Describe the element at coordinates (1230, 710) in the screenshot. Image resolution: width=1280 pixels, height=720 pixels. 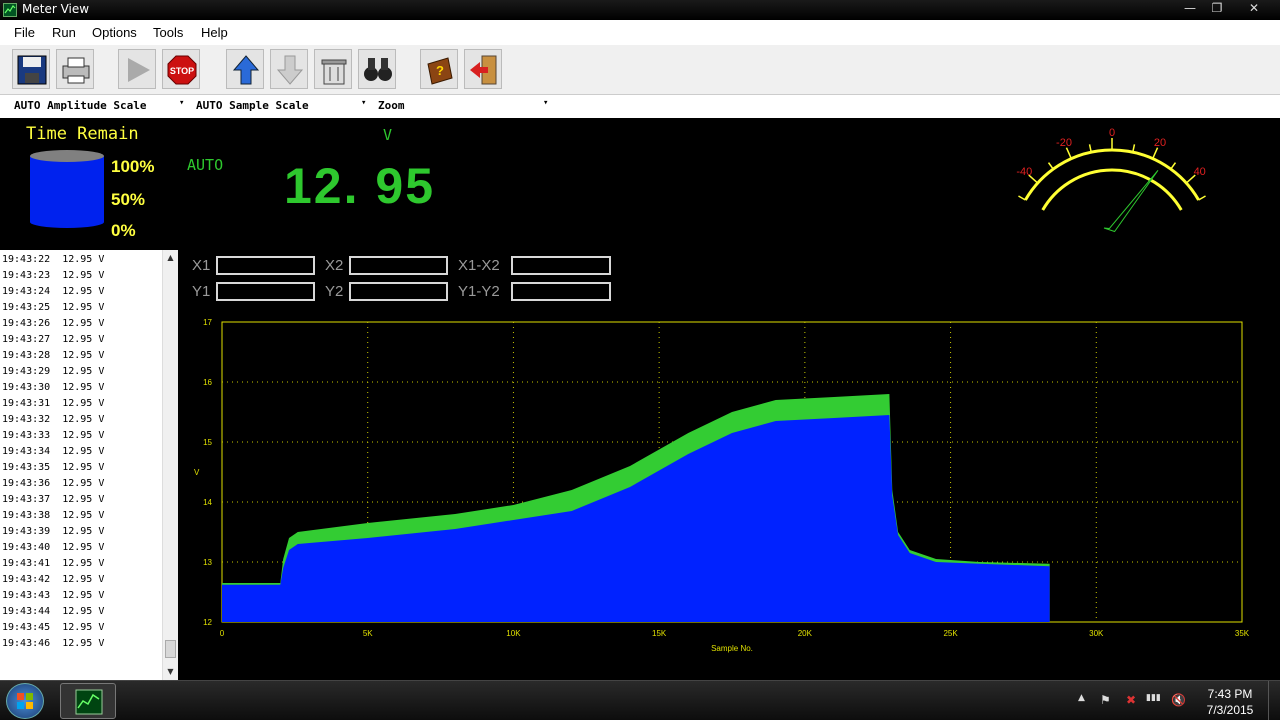
I see `clock-date: 7/3/2015` at that location.